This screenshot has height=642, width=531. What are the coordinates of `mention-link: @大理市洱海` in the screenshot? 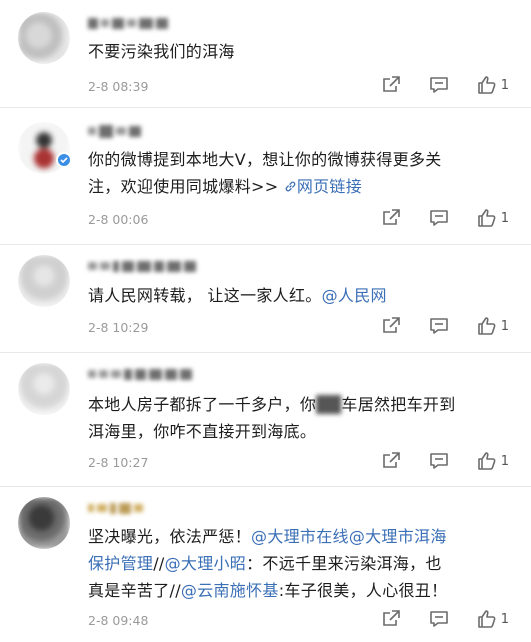 It's located at (398, 536).